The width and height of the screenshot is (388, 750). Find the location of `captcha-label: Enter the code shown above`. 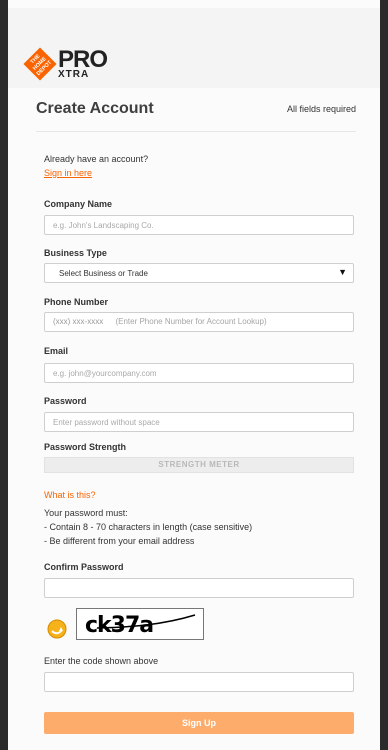

captcha-label: Enter the code shown above is located at coordinates (101, 661).